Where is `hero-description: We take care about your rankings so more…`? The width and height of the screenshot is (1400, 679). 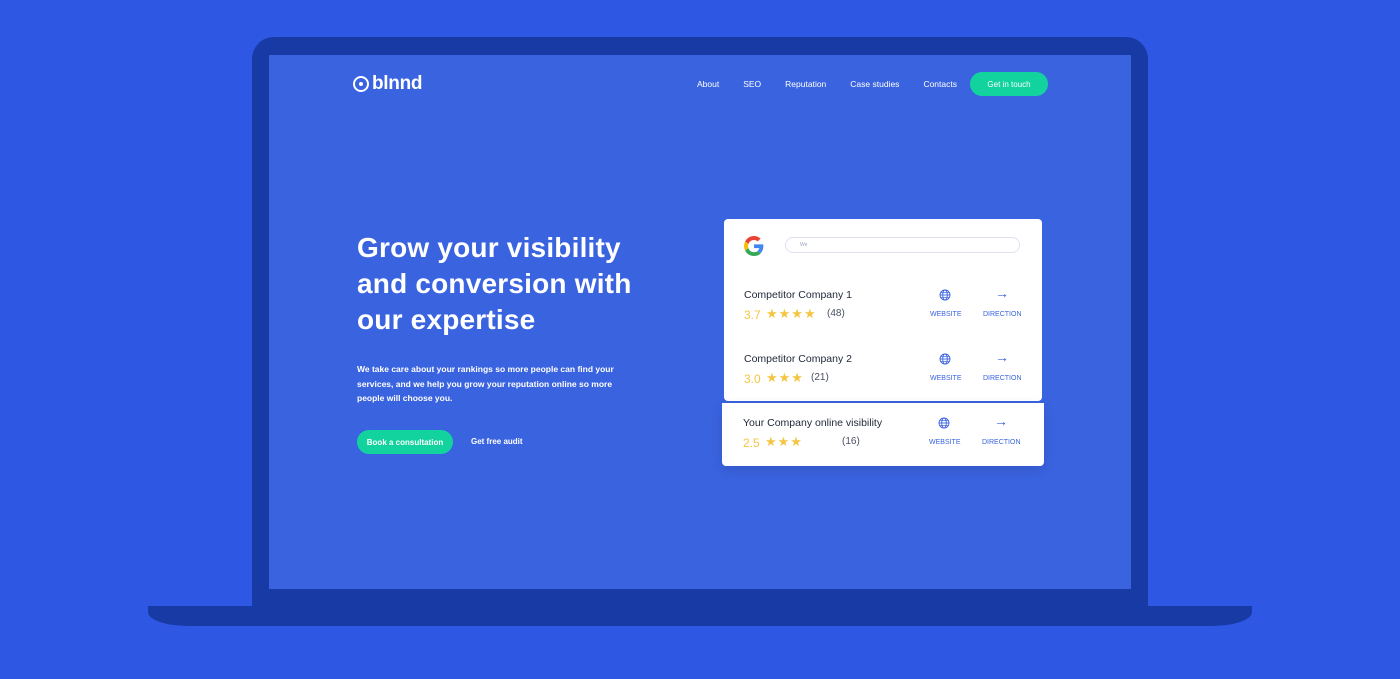 hero-description: We take care about your rankings so more… is located at coordinates (485, 383).